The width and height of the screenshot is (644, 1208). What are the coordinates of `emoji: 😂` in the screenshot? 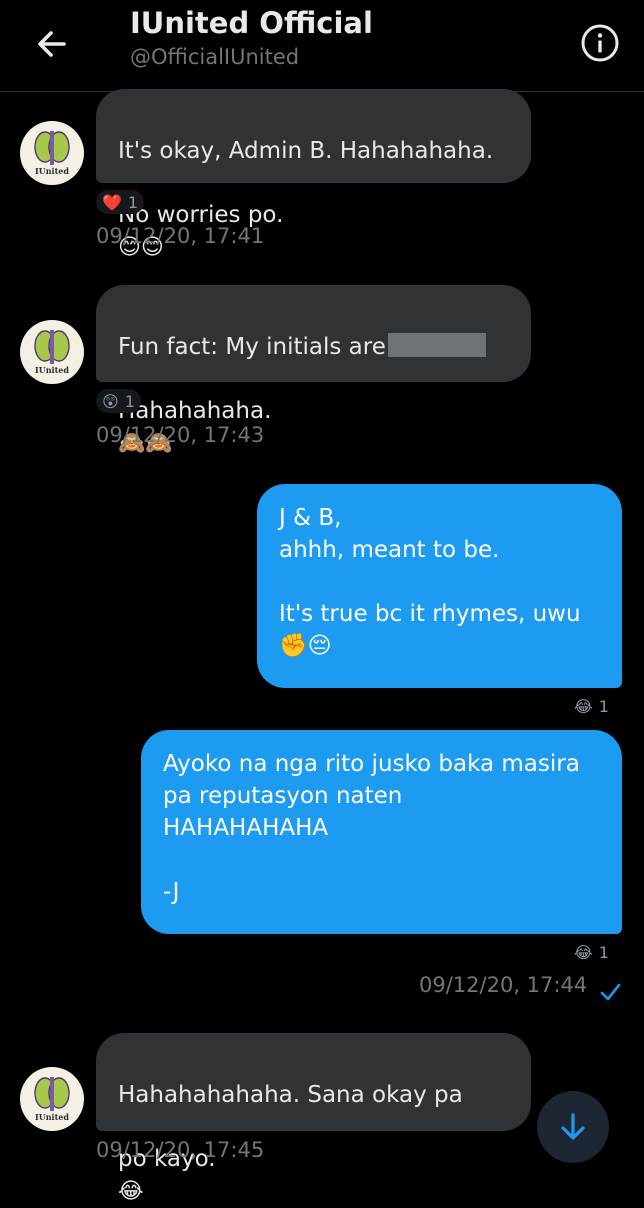 It's located at (131, 1191).